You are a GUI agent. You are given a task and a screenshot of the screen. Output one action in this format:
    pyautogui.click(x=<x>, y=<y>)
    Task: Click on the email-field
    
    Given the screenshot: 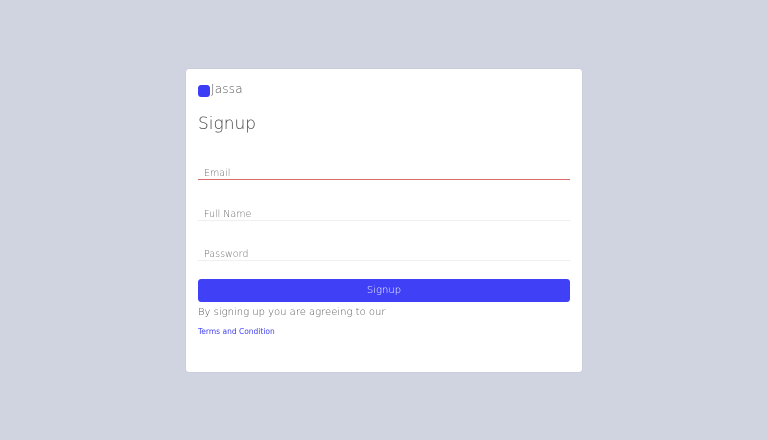 What is the action you would take?
    pyautogui.click(x=384, y=173)
    